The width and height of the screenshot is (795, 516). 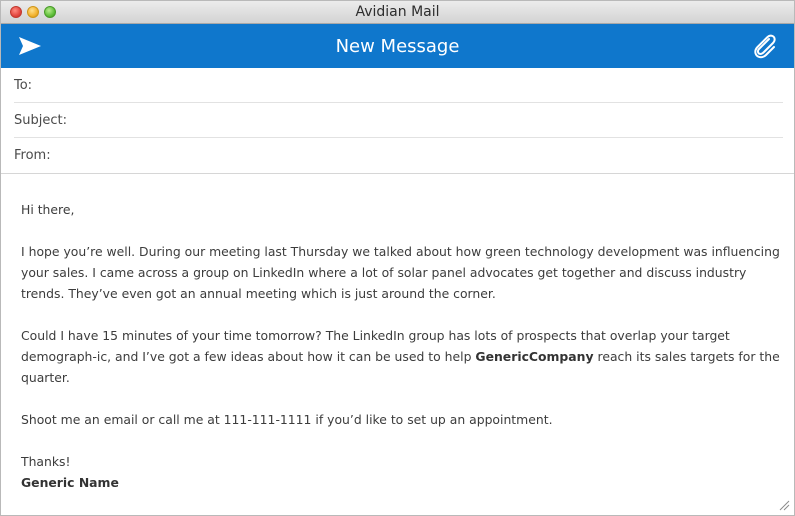 I want to click on to-input, so click(x=433, y=86).